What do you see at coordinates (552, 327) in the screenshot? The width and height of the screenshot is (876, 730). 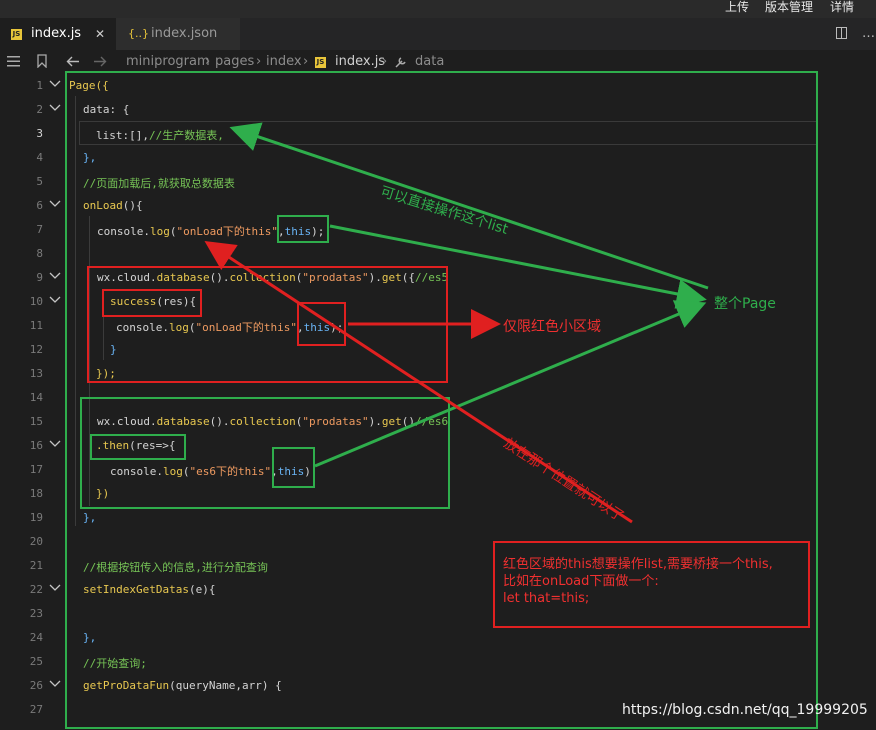 I see `red-only-annotation: 仅限红色小区域` at bounding box center [552, 327].